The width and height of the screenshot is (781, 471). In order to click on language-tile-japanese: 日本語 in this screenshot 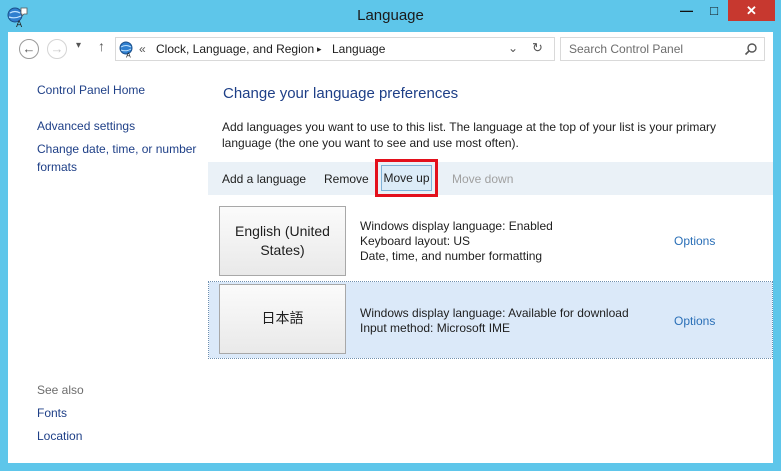, I will do `click(282, 319)`.